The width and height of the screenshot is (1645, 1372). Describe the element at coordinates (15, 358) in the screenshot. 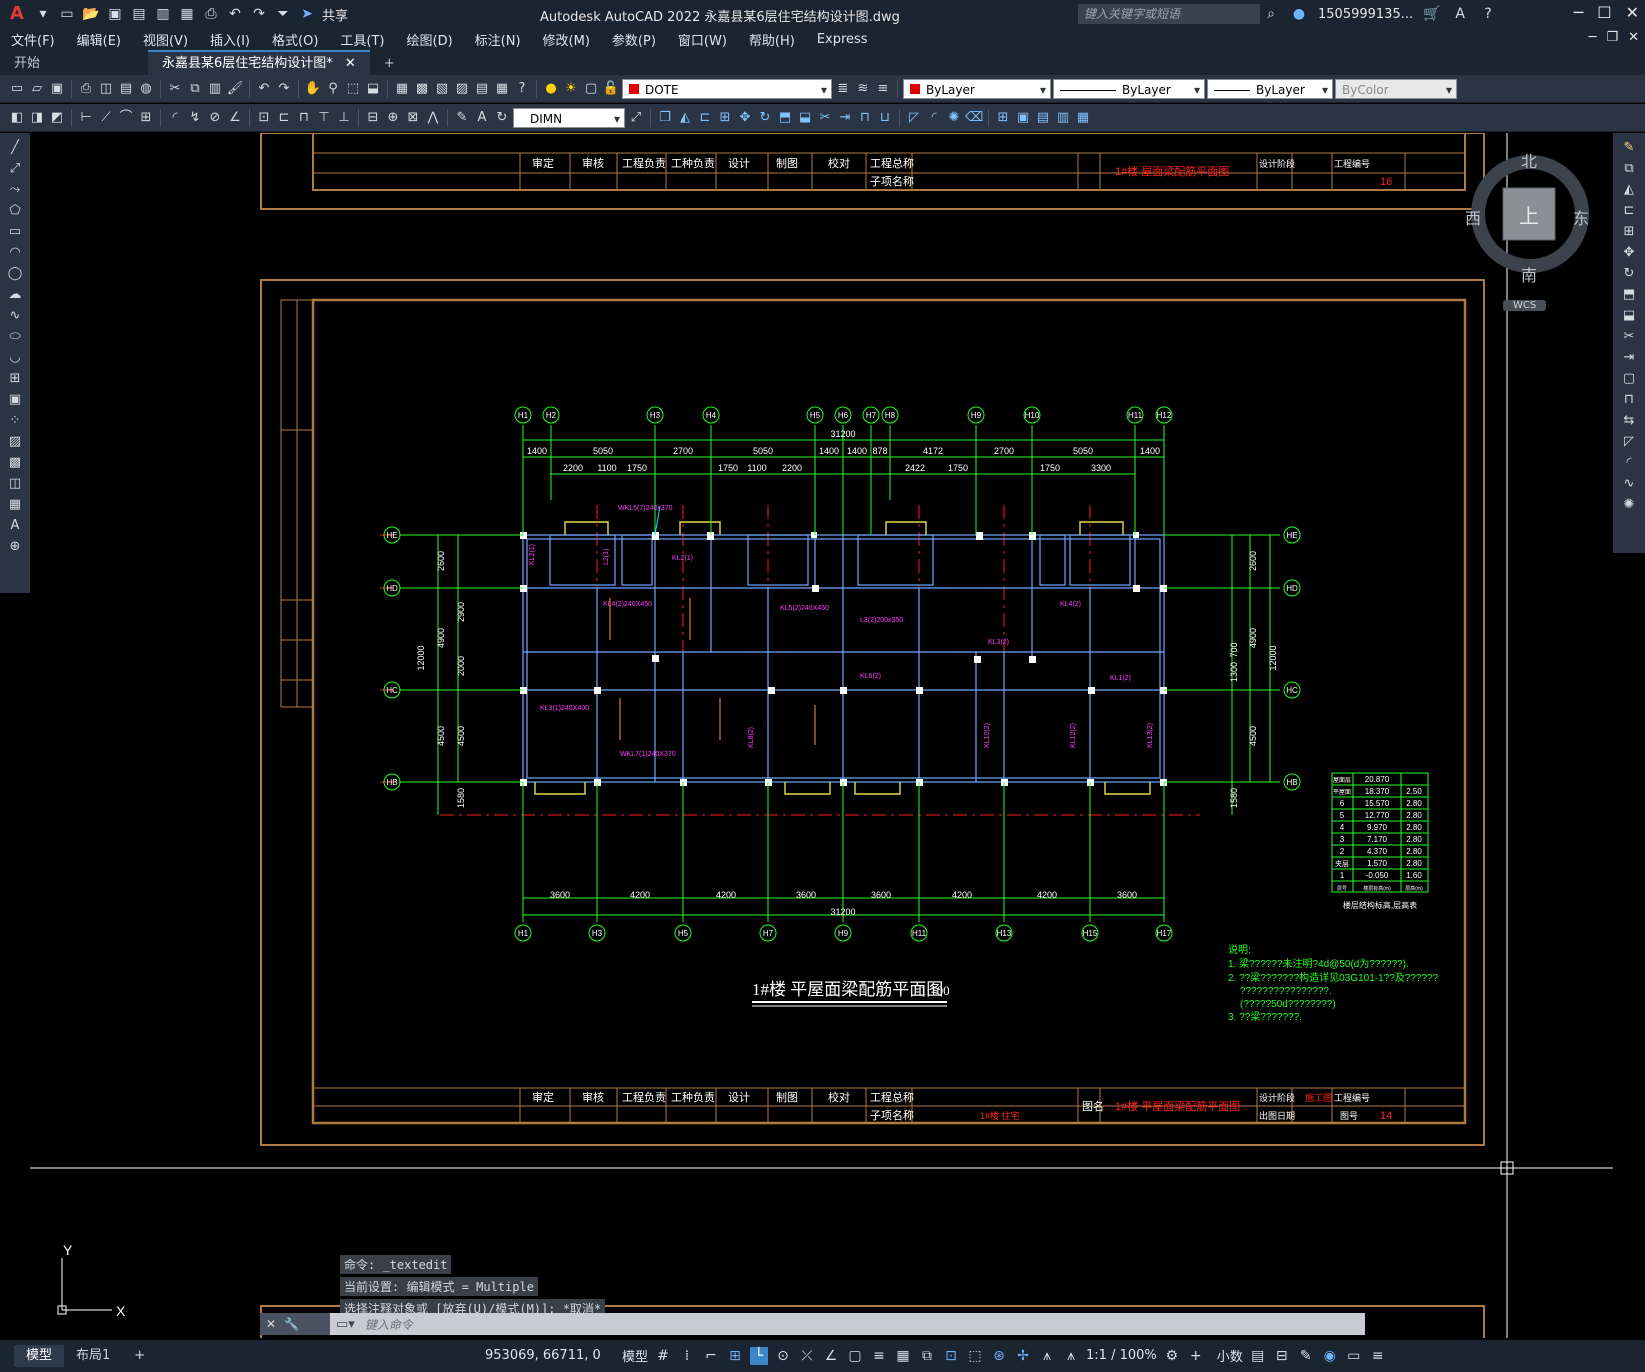

I see `ellipse-arc-icon: ◡` at that location.